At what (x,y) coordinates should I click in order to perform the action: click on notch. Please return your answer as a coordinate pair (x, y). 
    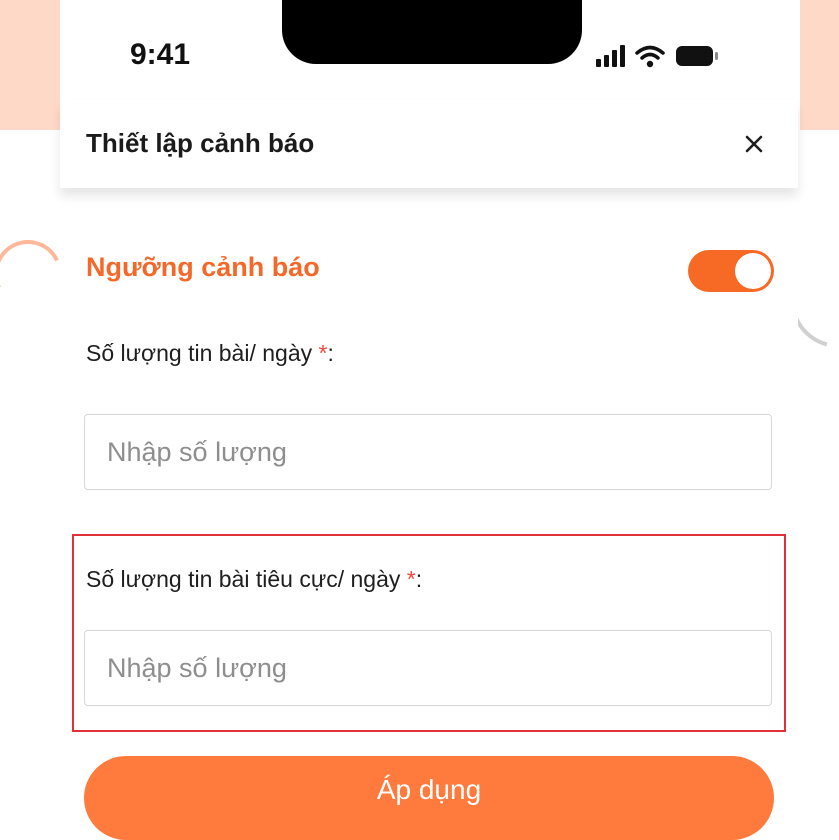
    Looking at the image, I should click on (432, 32).